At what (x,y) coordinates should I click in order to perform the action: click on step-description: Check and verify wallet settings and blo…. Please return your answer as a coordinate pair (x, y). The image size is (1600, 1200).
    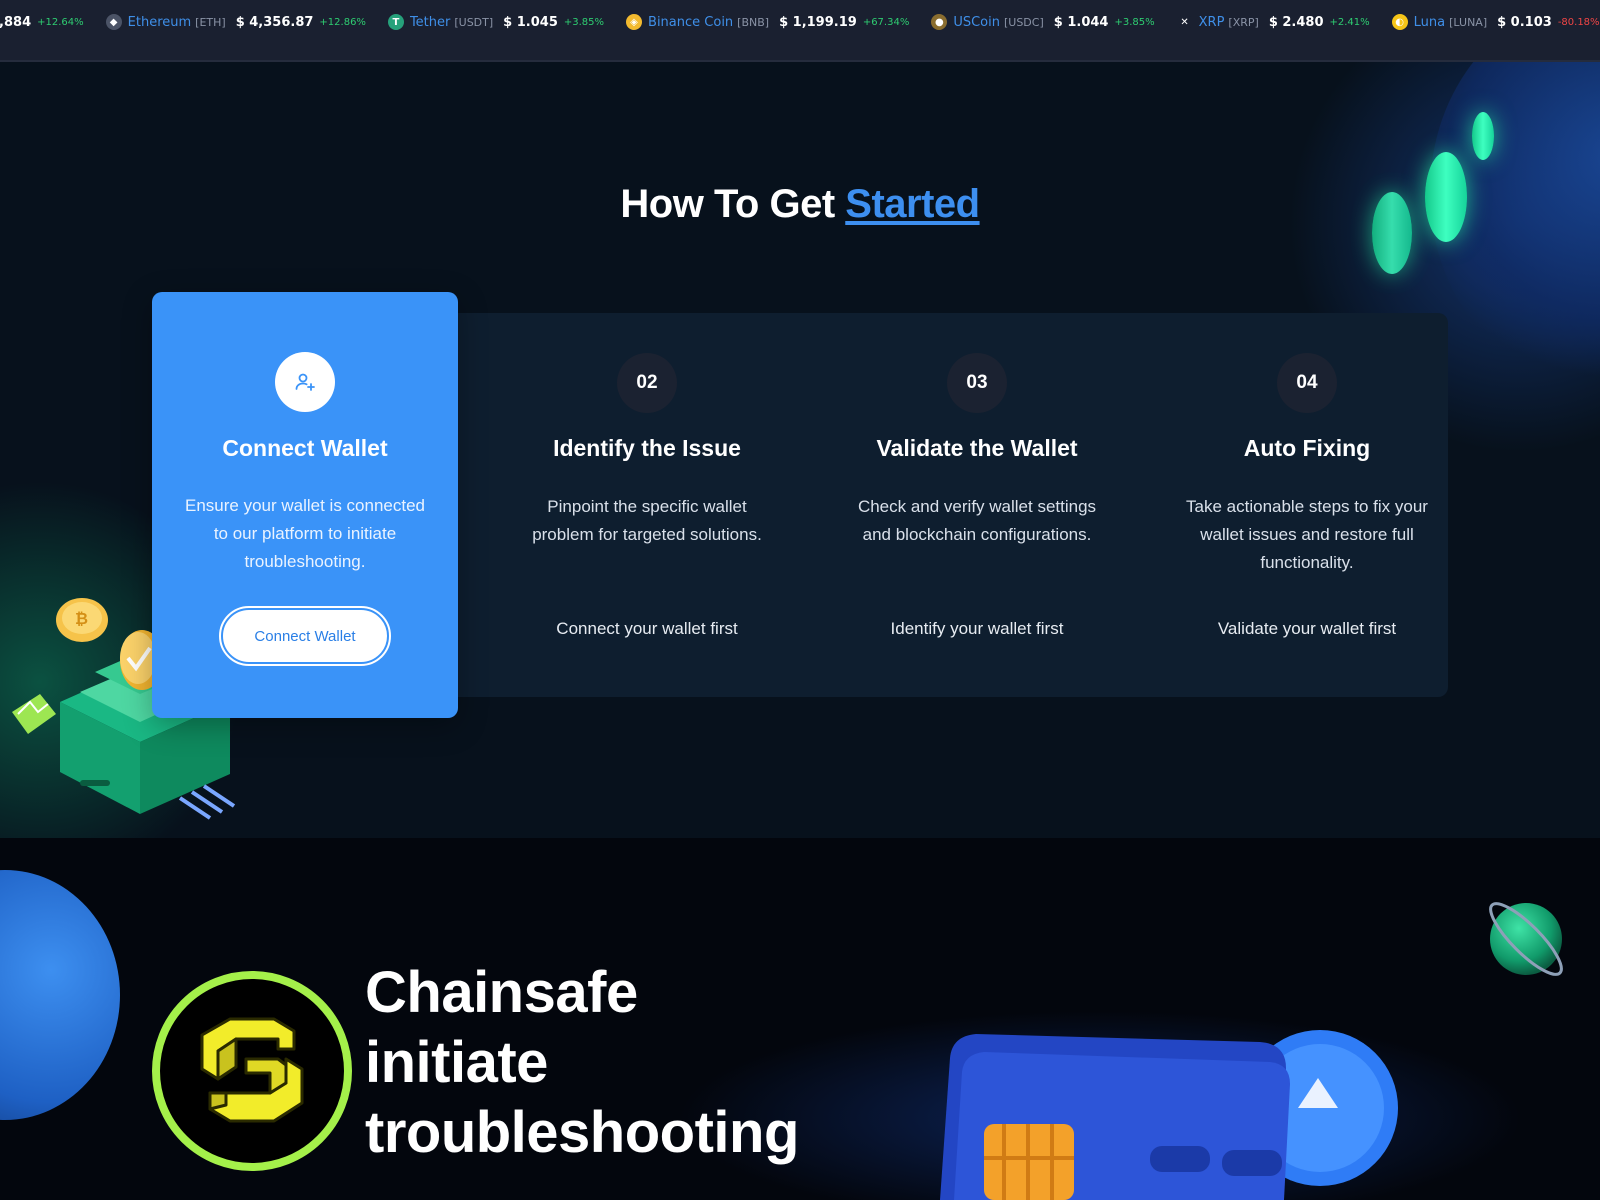
    Looking at the image, I should click on (977, 520).